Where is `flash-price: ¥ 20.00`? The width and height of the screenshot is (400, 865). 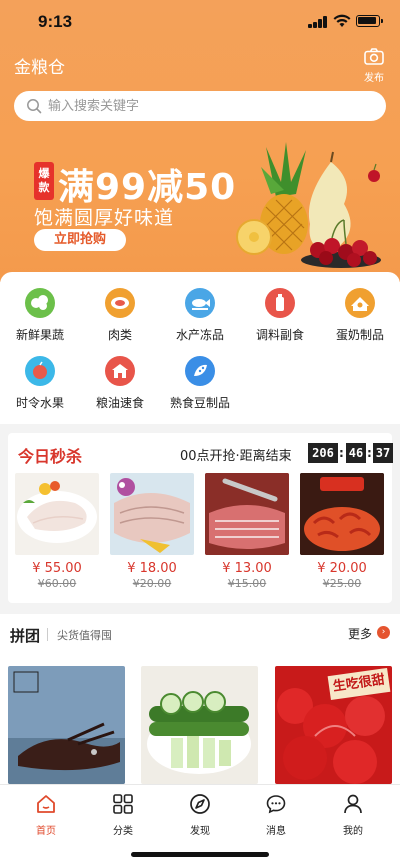
flash-price: ¥ 20.00 is located at coordinates (342, 568).